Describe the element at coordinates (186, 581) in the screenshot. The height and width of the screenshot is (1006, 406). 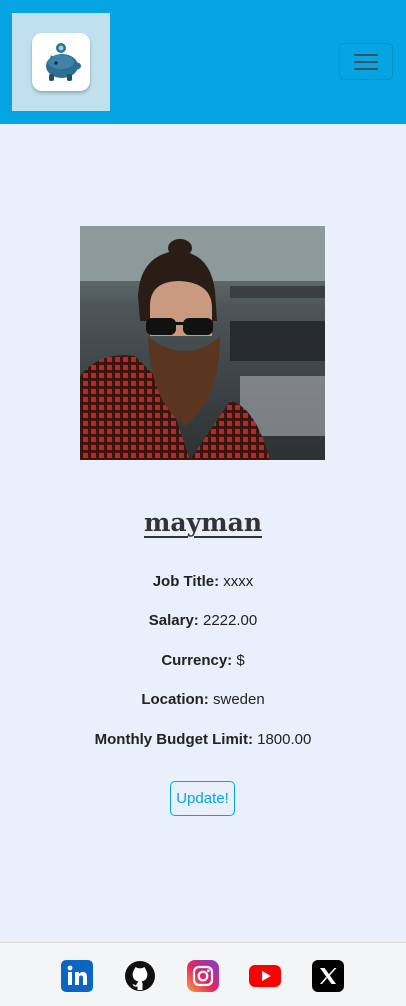
I see `job-title-label: Job Title:` at that location.